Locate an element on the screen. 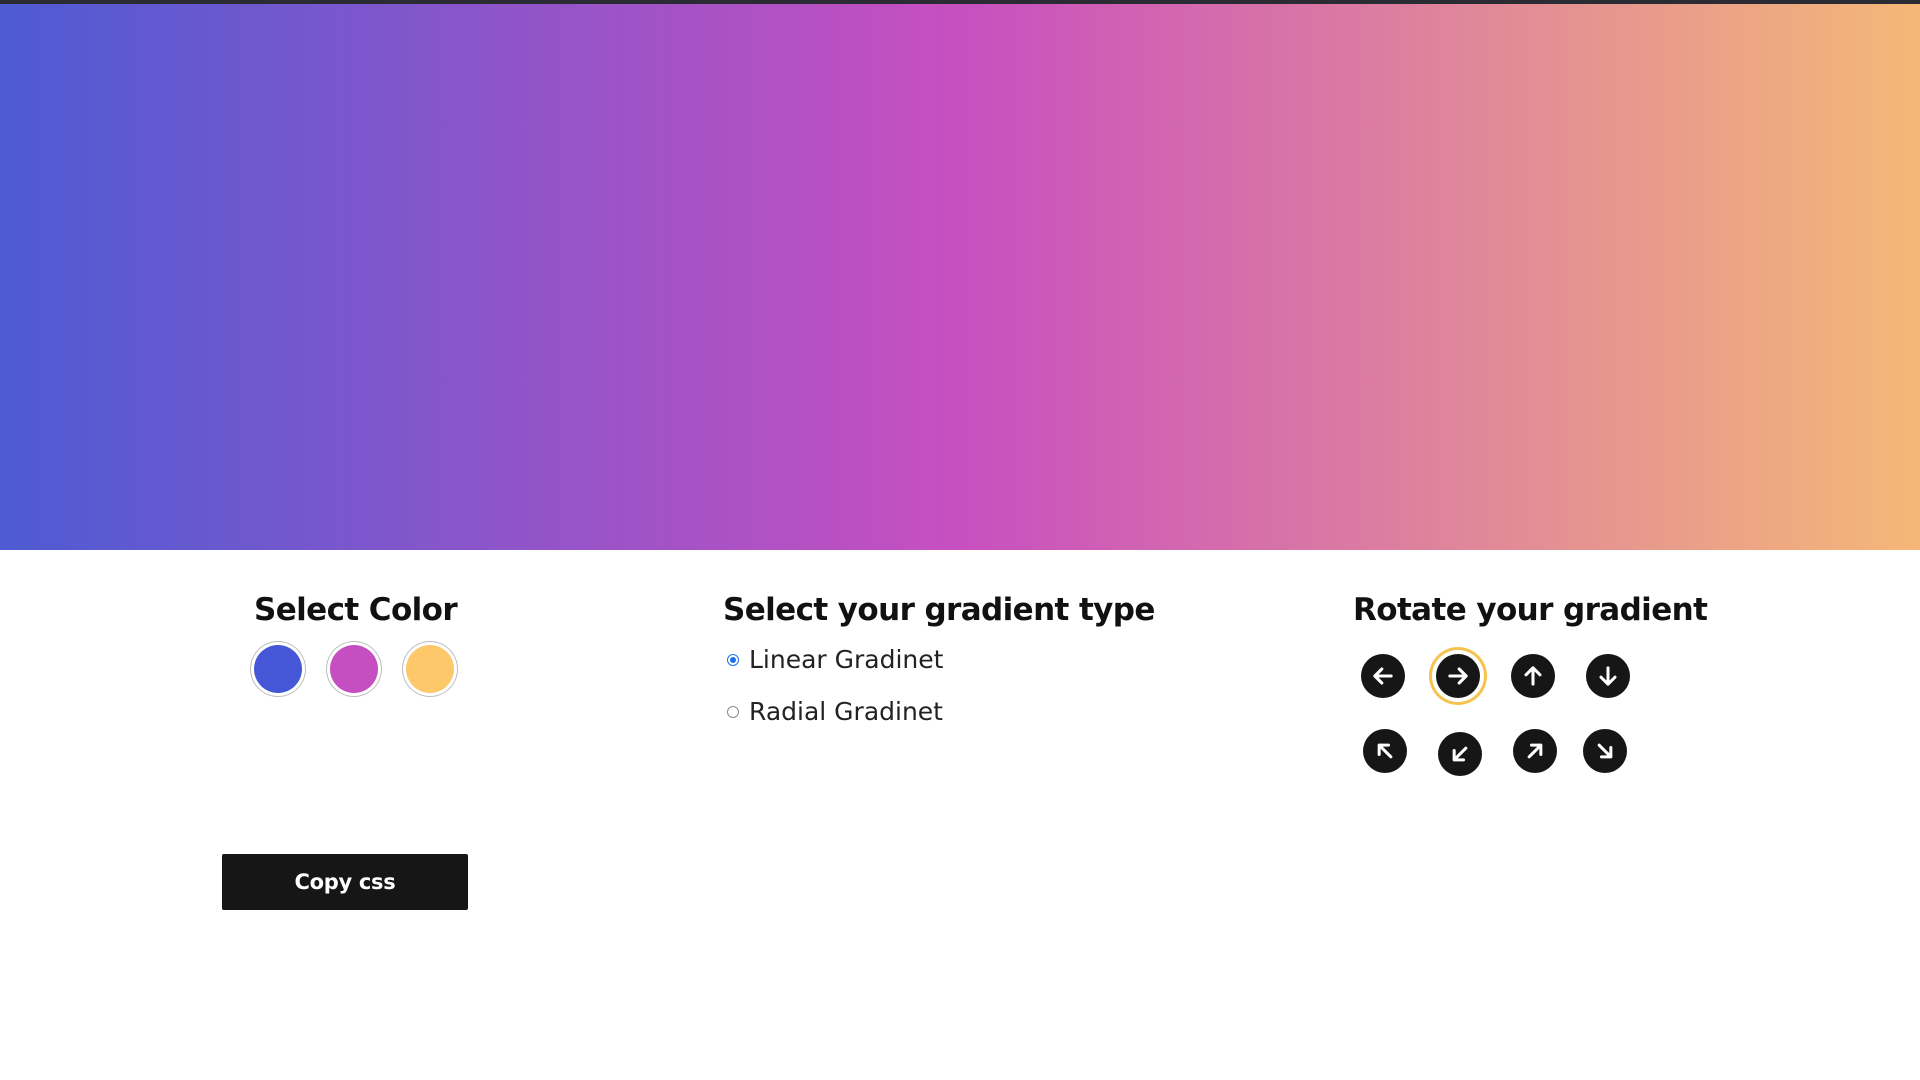  arrow-down-icon is located at coordinates (1608, 676).